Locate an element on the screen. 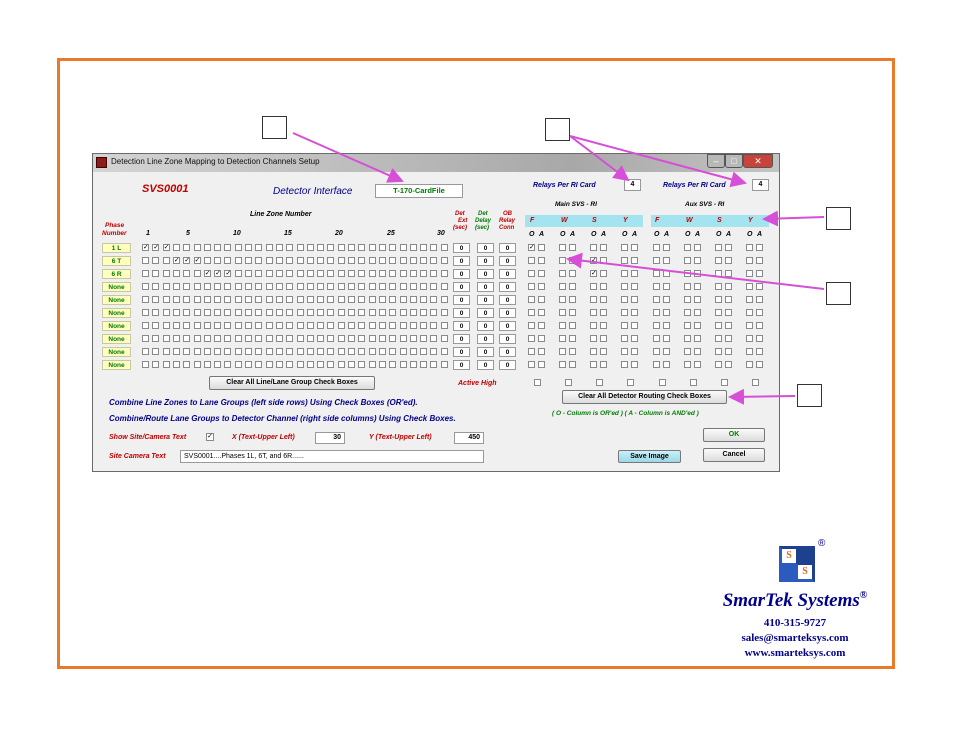 The height and width of the screenshot is (737, 954). detector-interface-select: T-170-CardFile is located at coordinates (419, 191).